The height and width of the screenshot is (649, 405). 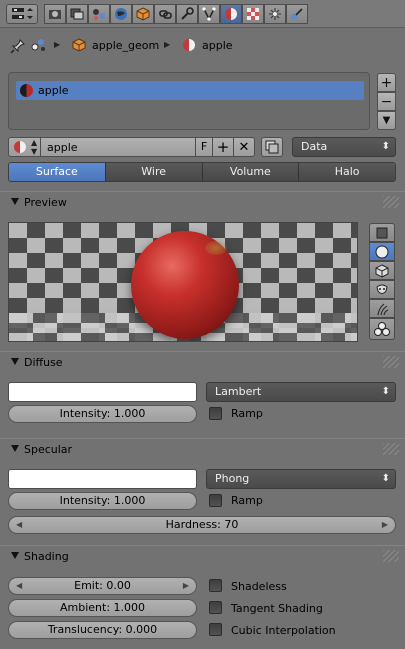 I want to click on object-tab, so click(x=143, y=14).